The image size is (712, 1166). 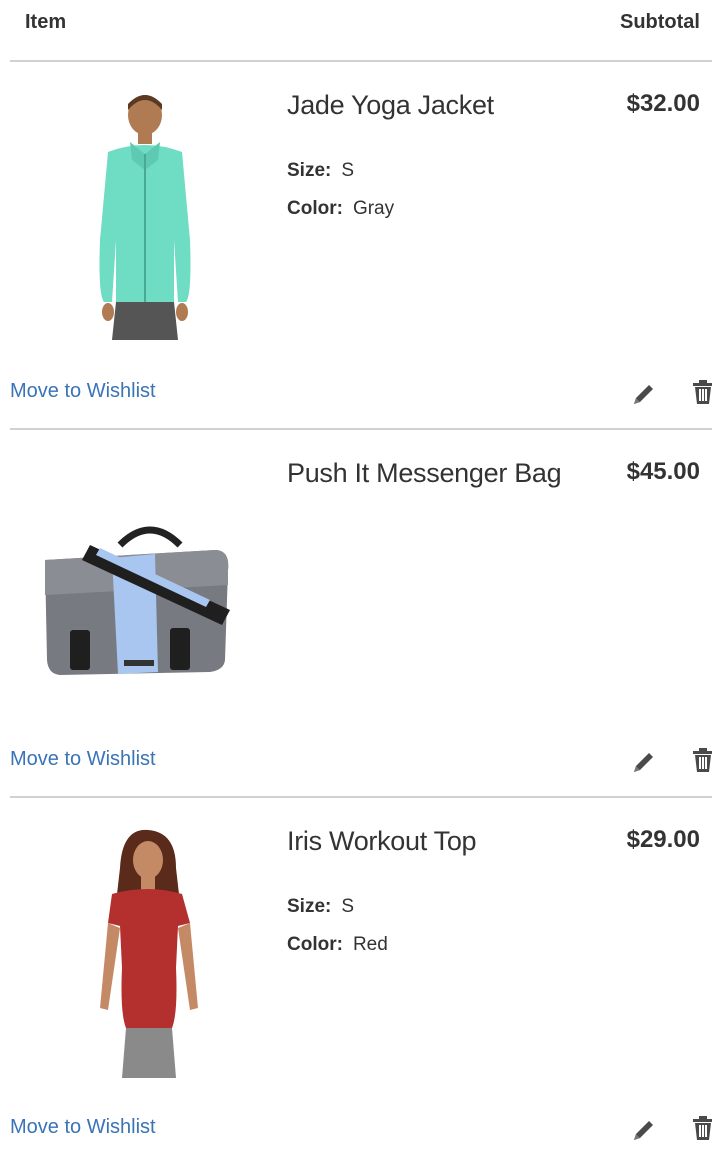 What do you see at coordinates (424, 473) in the screenshot?
I see `product-name-link: Push It Messenger Bag` at bounding box center [424, 473].